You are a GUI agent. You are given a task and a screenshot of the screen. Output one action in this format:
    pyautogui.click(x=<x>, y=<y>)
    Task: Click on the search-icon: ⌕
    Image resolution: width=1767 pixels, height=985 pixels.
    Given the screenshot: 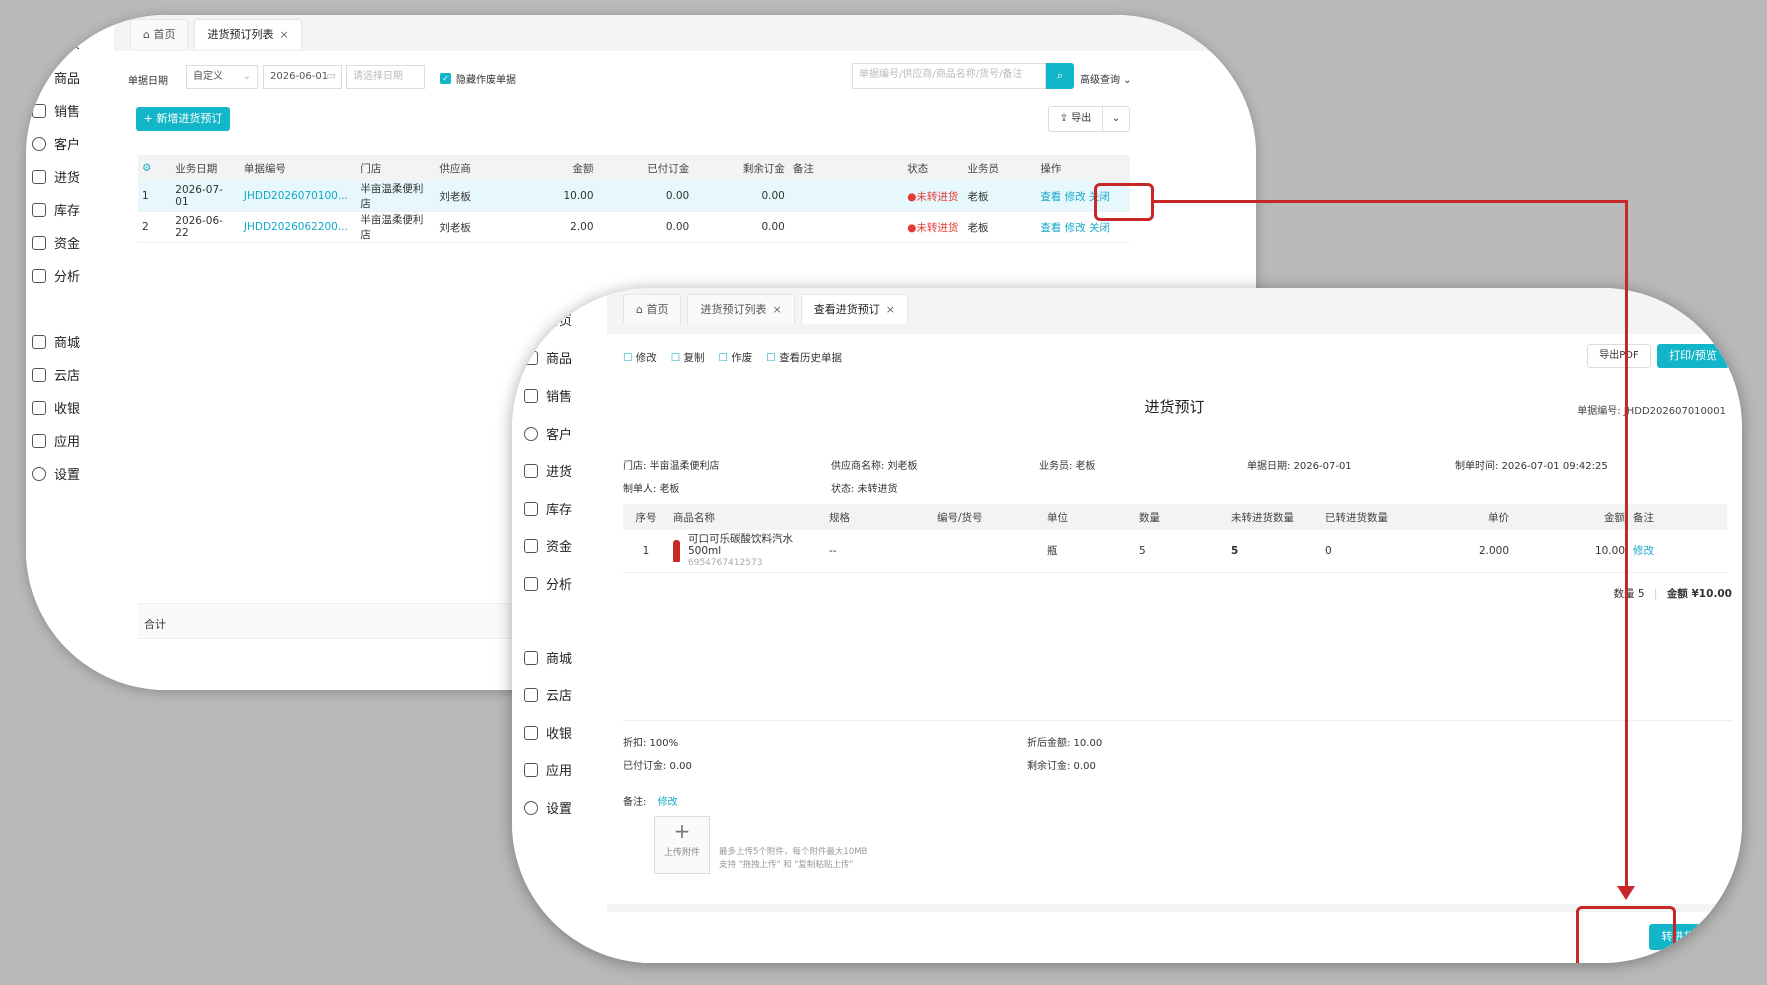 What is the action you would take?
    pyautogui.click(x=1060, y=75)
    